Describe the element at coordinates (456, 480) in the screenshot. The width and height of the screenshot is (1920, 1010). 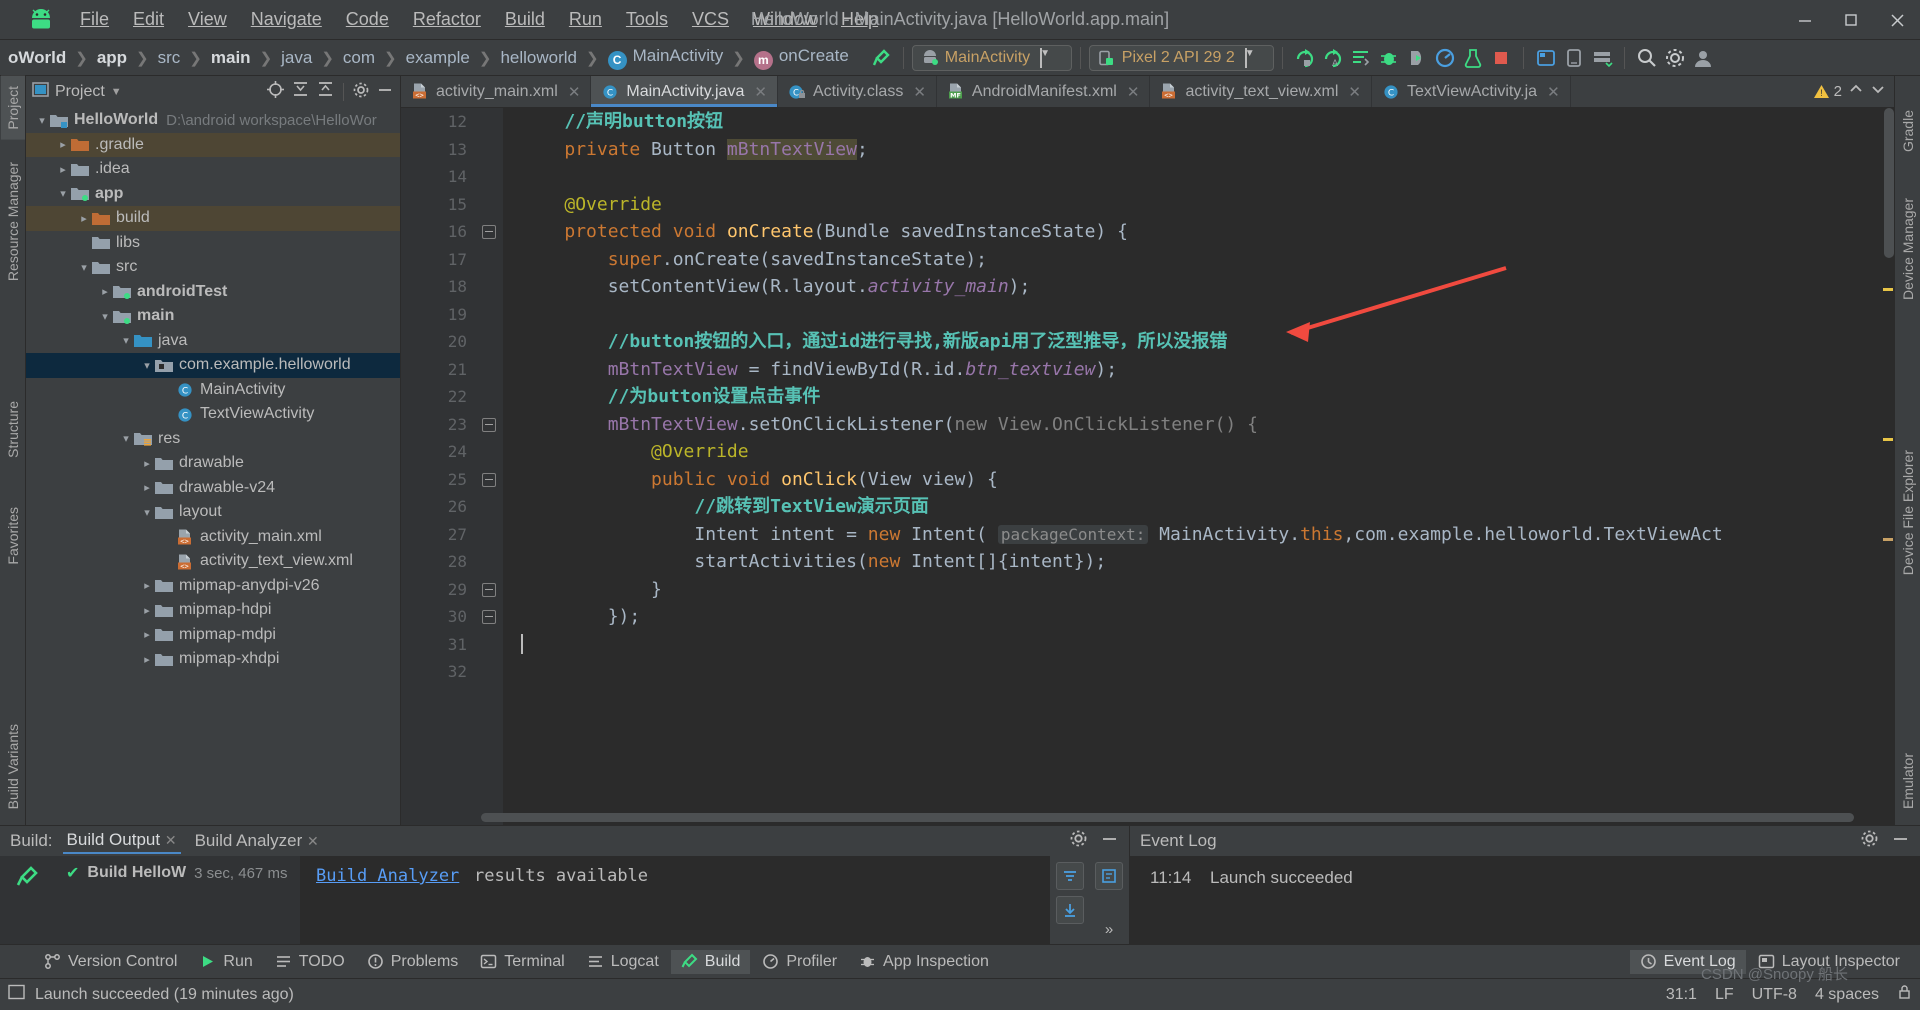
I see `line-number: 25O` at that location.